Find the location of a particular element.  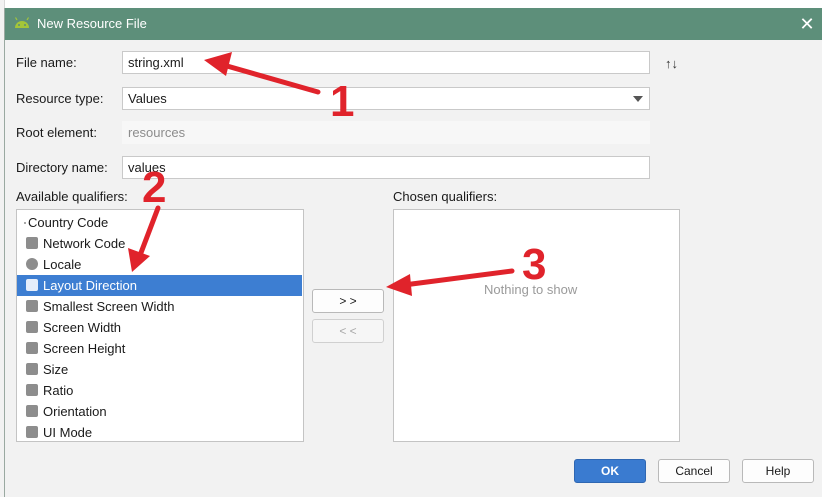

qualifier-label: Layout Direction is located at coordinates (90, 285).